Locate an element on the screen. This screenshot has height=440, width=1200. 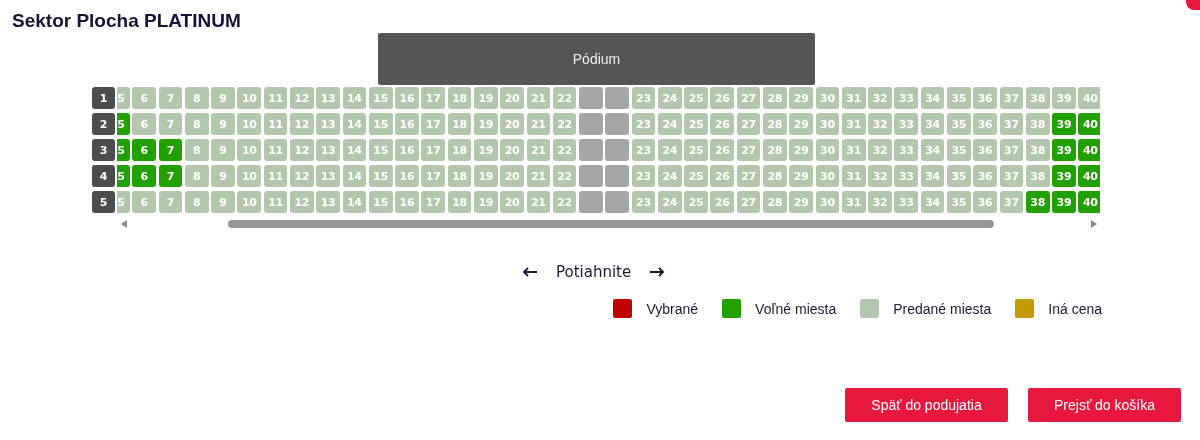
seat: 19 is located at coordinates (485, 124).